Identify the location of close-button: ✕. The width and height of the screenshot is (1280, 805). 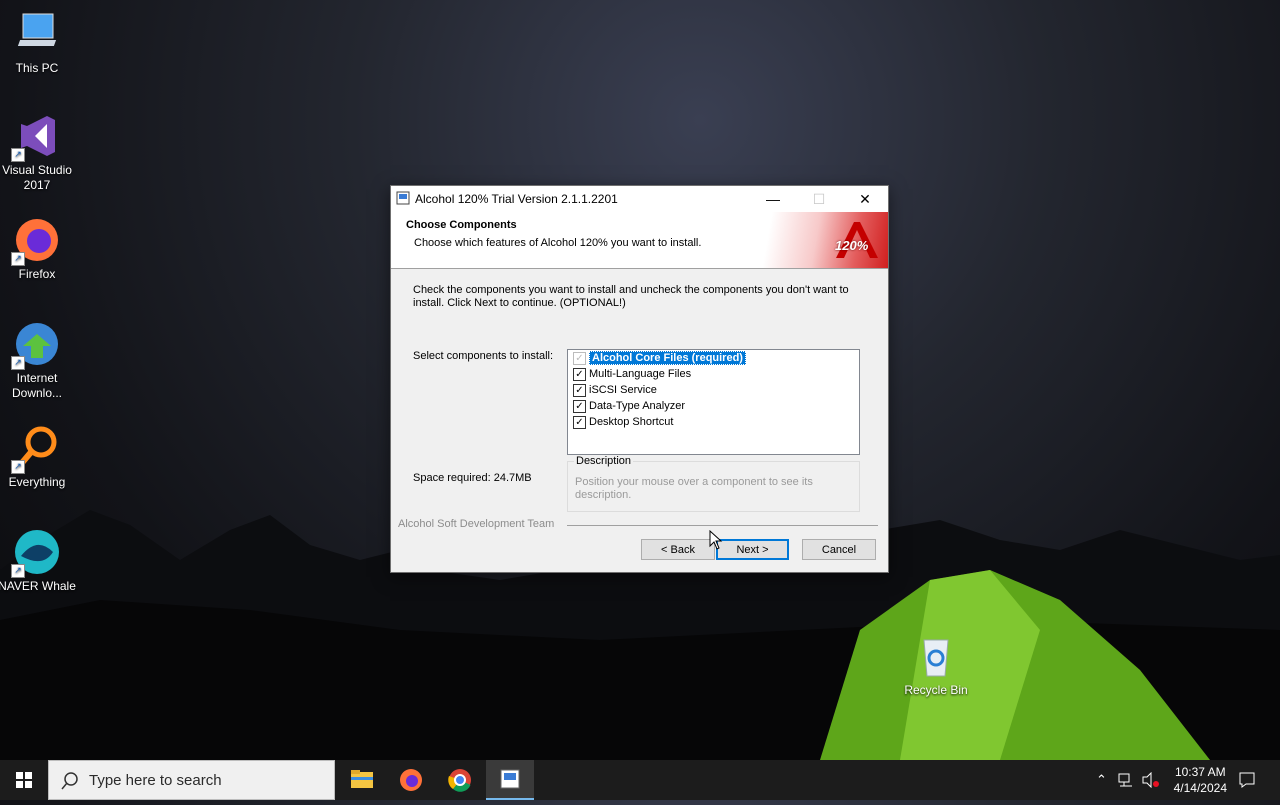
(865, 199).